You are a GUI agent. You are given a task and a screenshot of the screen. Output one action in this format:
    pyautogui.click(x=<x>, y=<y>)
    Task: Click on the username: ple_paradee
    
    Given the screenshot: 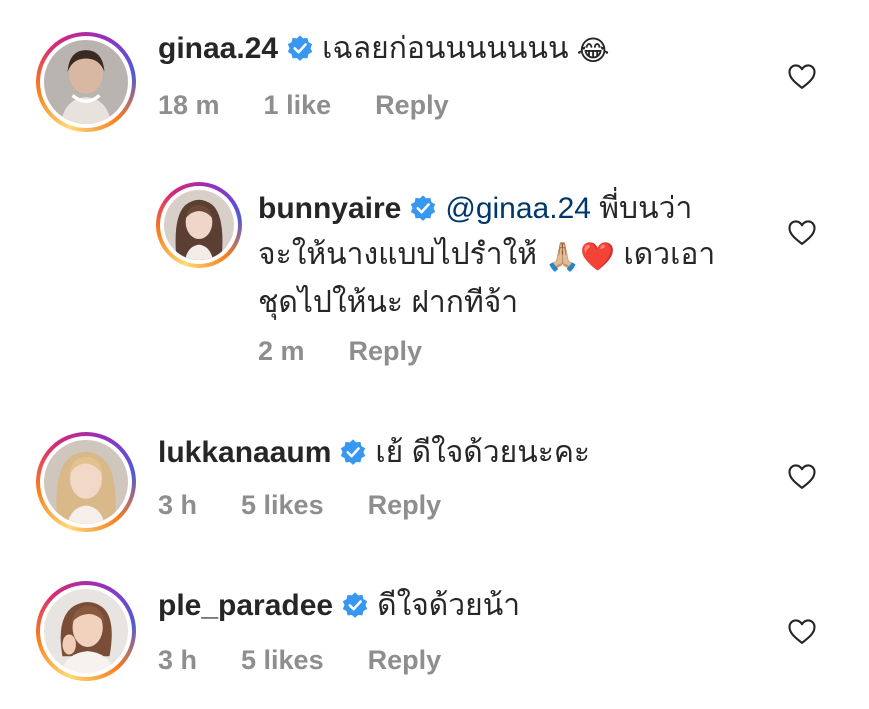 What is the action you would take?
    pyautogui.click(x=245, y=605)
    